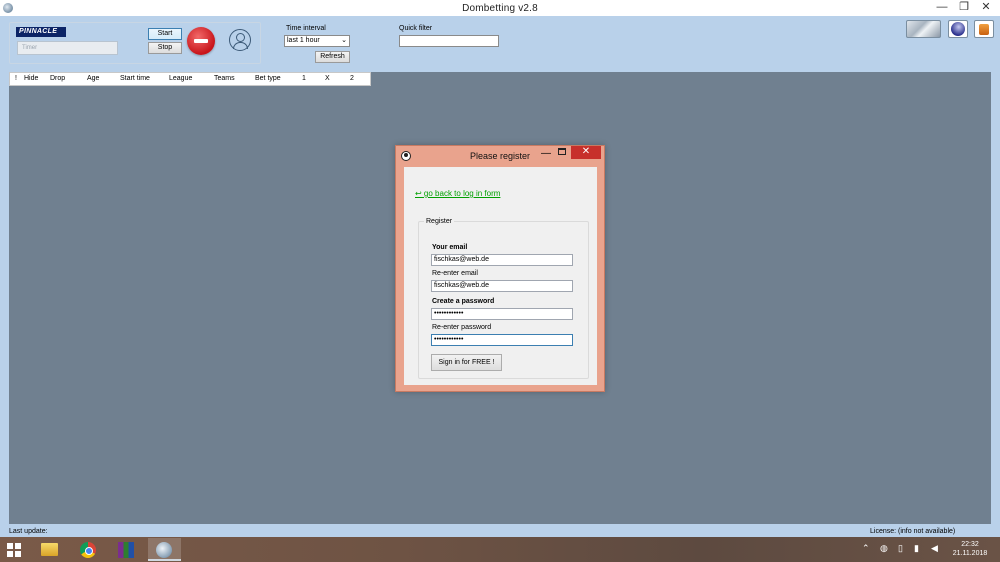 This screenshot has width=1000, height=562. I want to click on clock-date: 21.11.2018, so click(970, 553).